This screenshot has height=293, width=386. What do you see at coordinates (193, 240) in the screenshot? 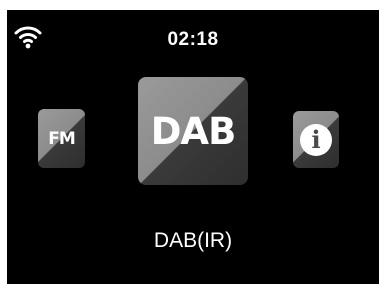
I see `selected-mode-label: DAB(IR)` at bounding box center [193, 240].